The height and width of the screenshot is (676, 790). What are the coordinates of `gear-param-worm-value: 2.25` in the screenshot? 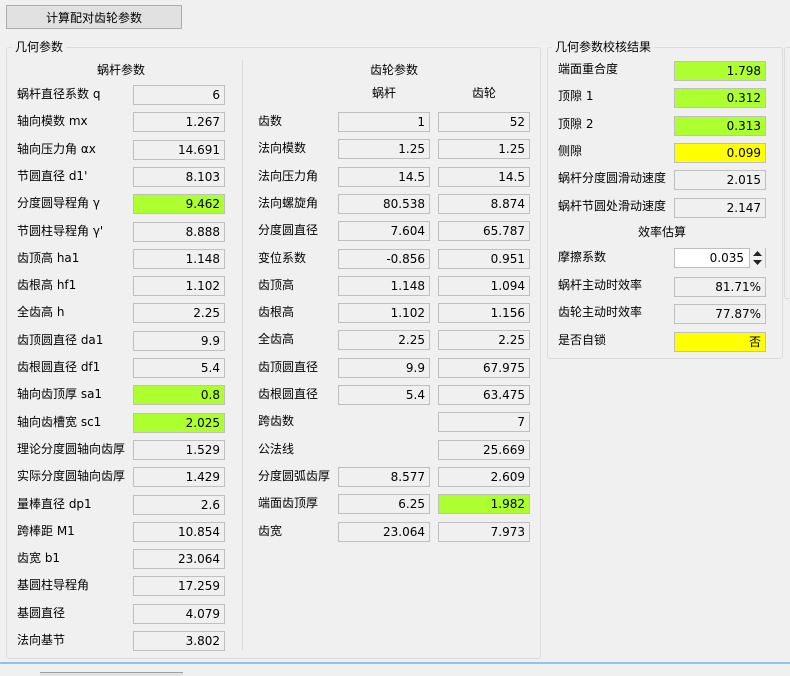 It's located at (384, 340).